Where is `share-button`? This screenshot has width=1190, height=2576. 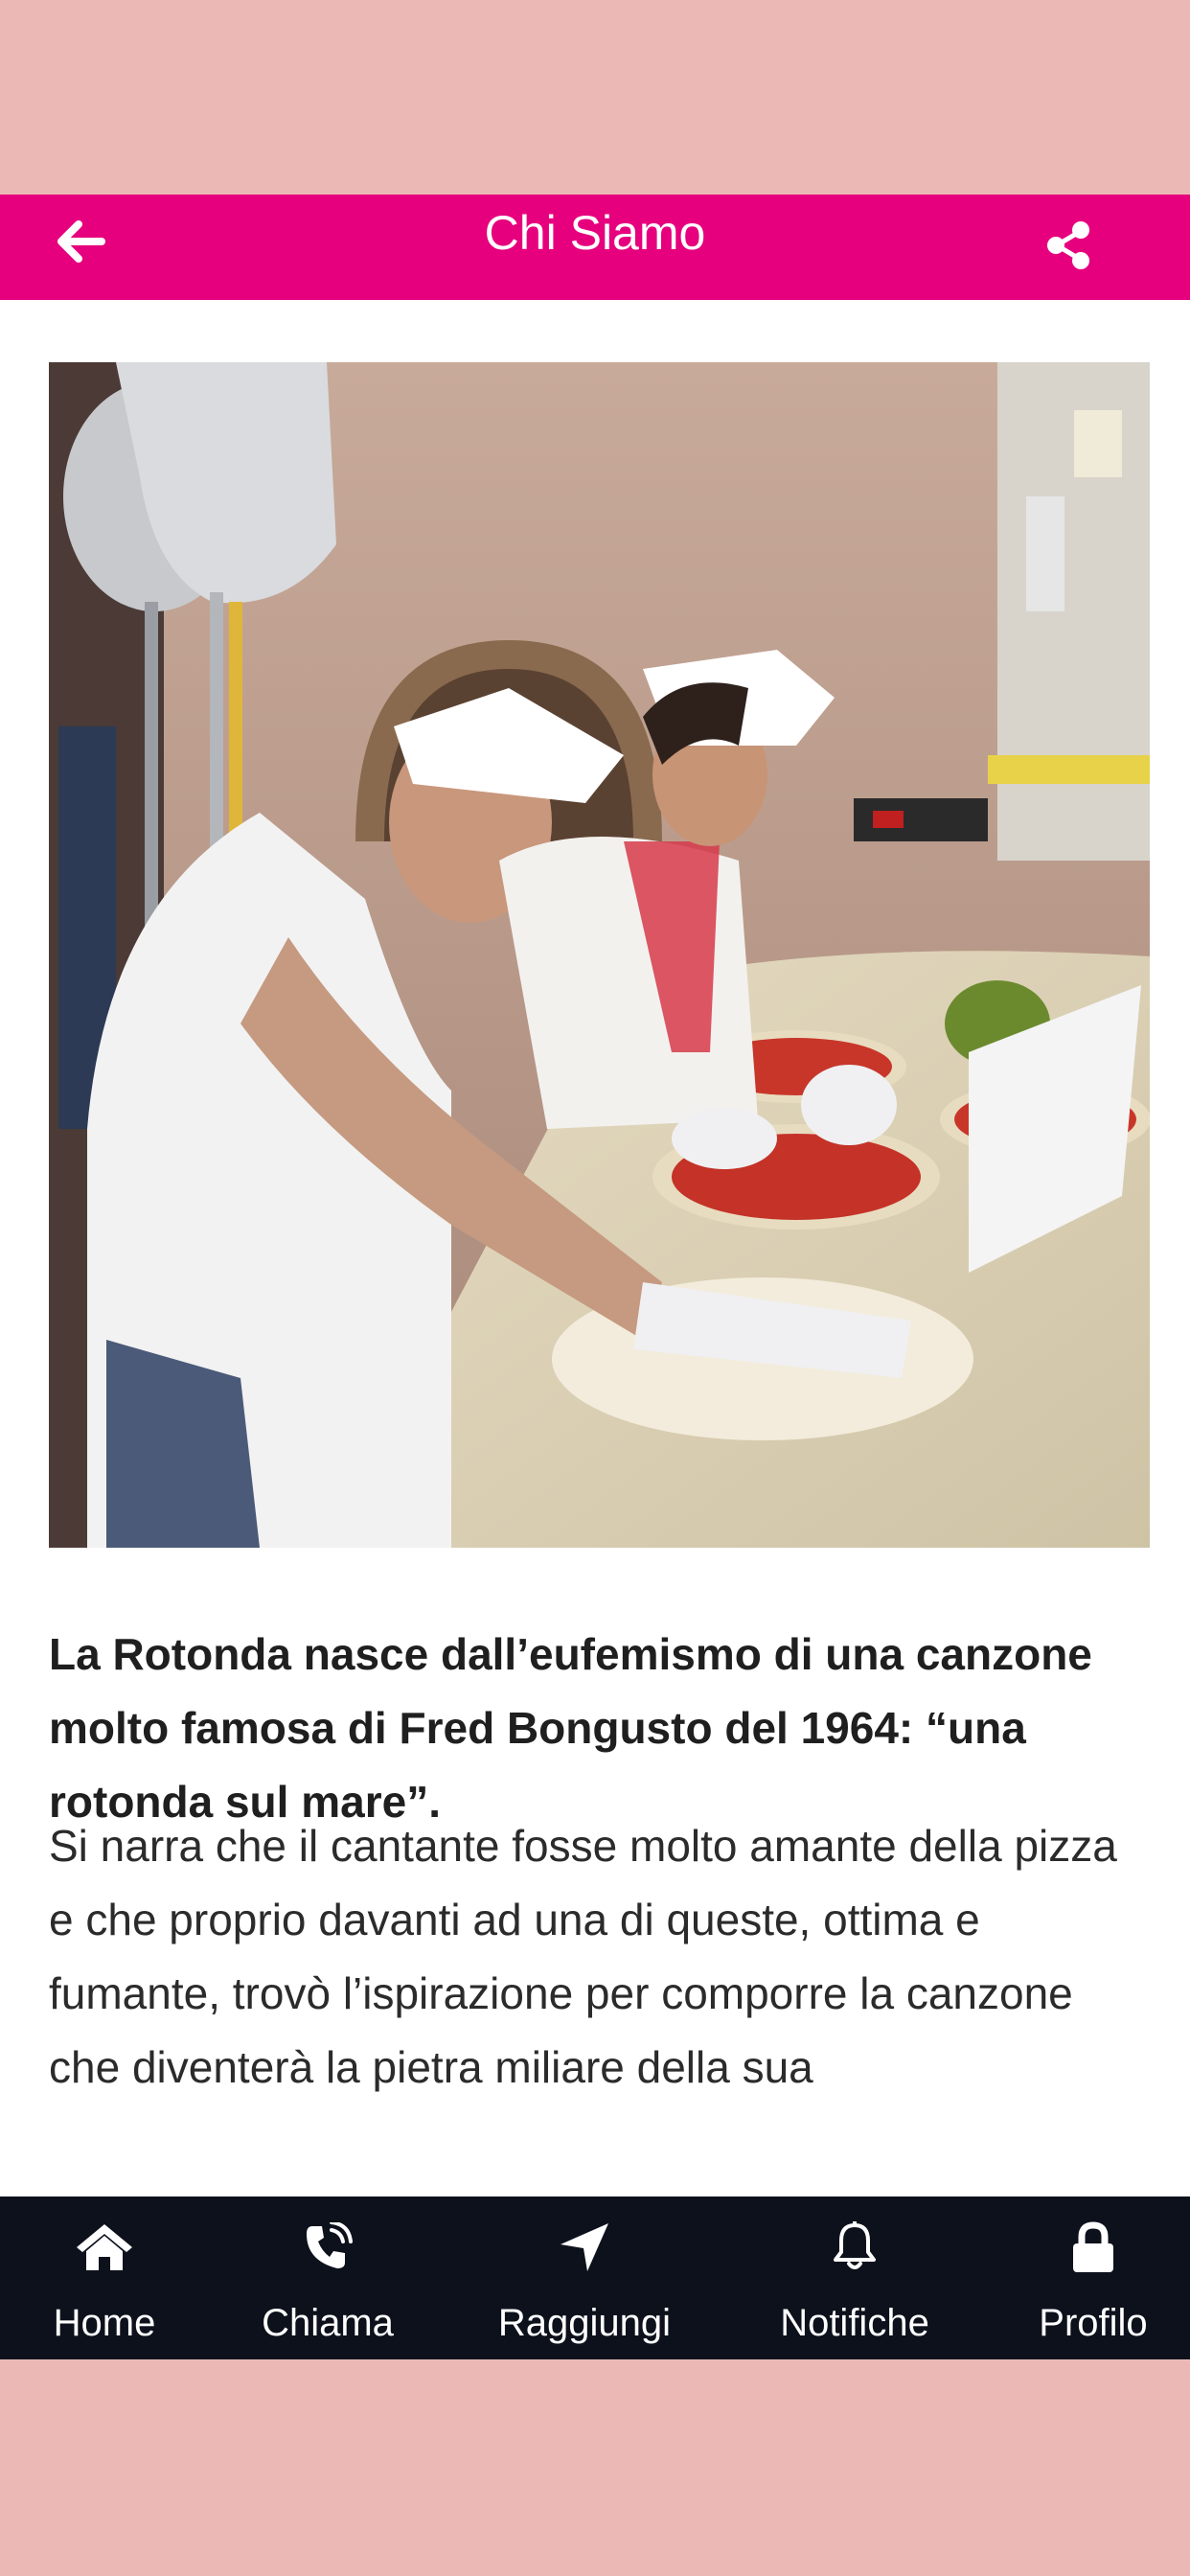 share-button is located at coordinates (1069, 245).